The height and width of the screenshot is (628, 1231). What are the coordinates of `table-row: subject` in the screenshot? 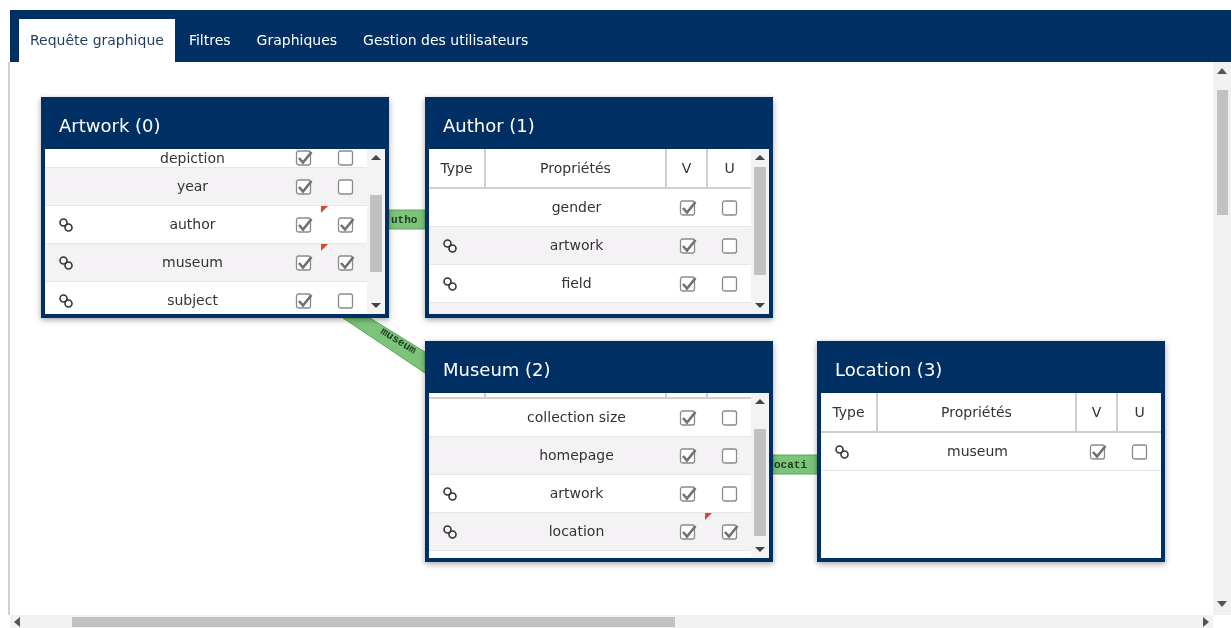 It's located at (206, 298).